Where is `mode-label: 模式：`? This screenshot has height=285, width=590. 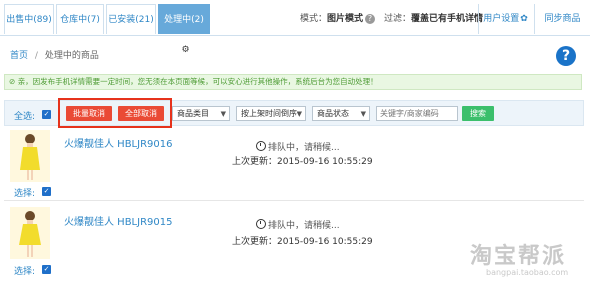
mode-label: 模式： is located at coordinates (314, 19).